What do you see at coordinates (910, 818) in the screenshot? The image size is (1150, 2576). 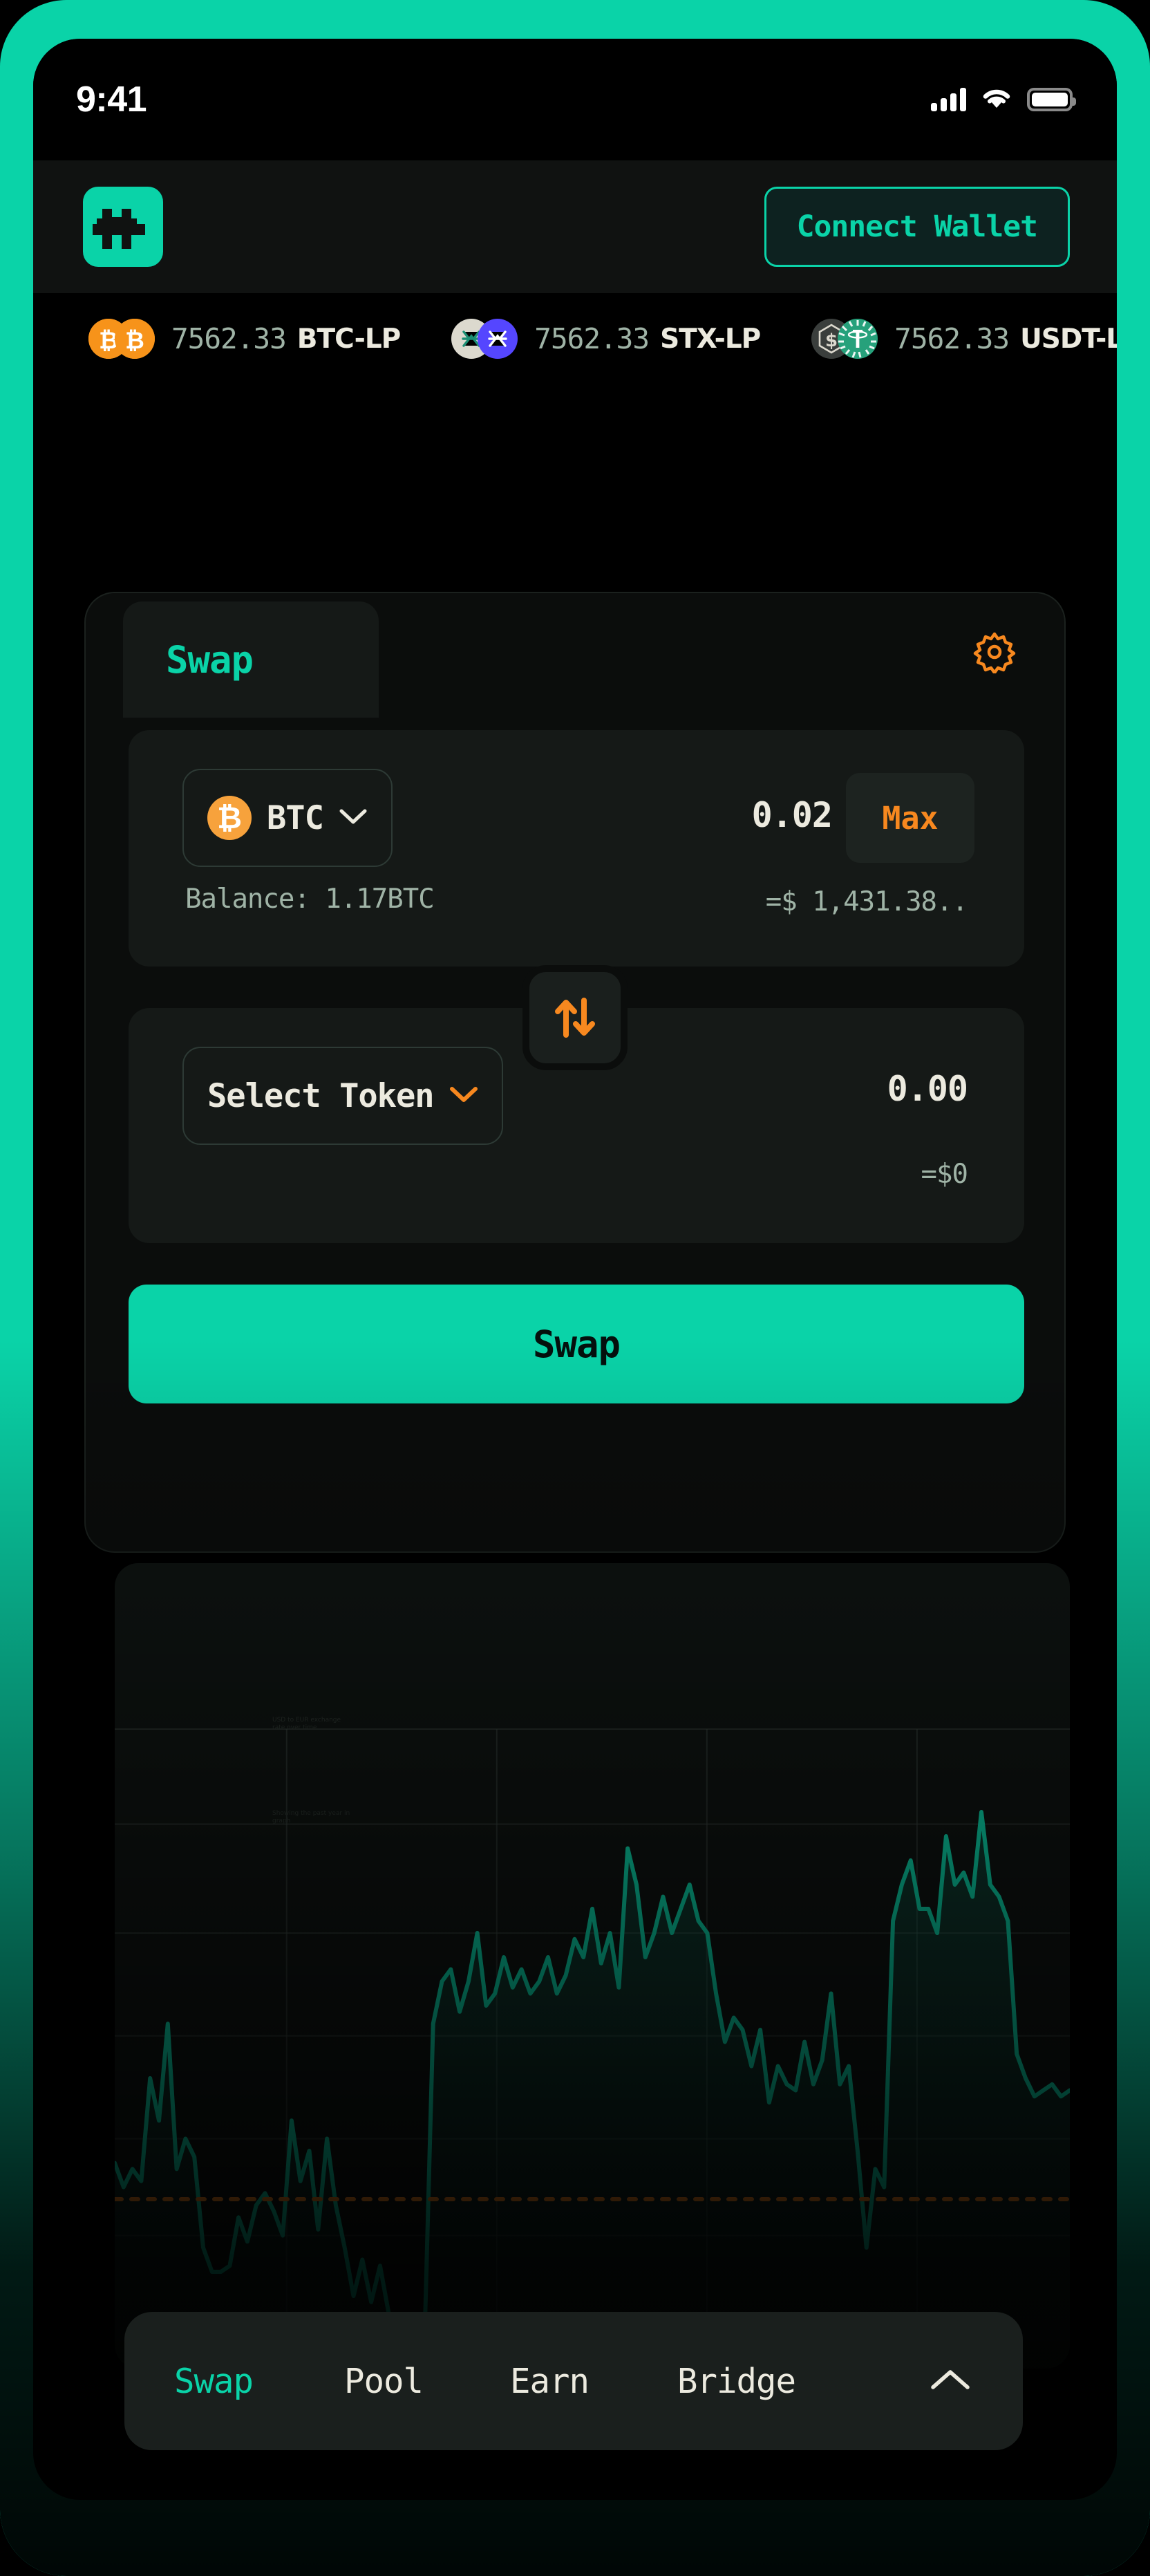 I see `max-button: Max` at bounding box center [910, 818].